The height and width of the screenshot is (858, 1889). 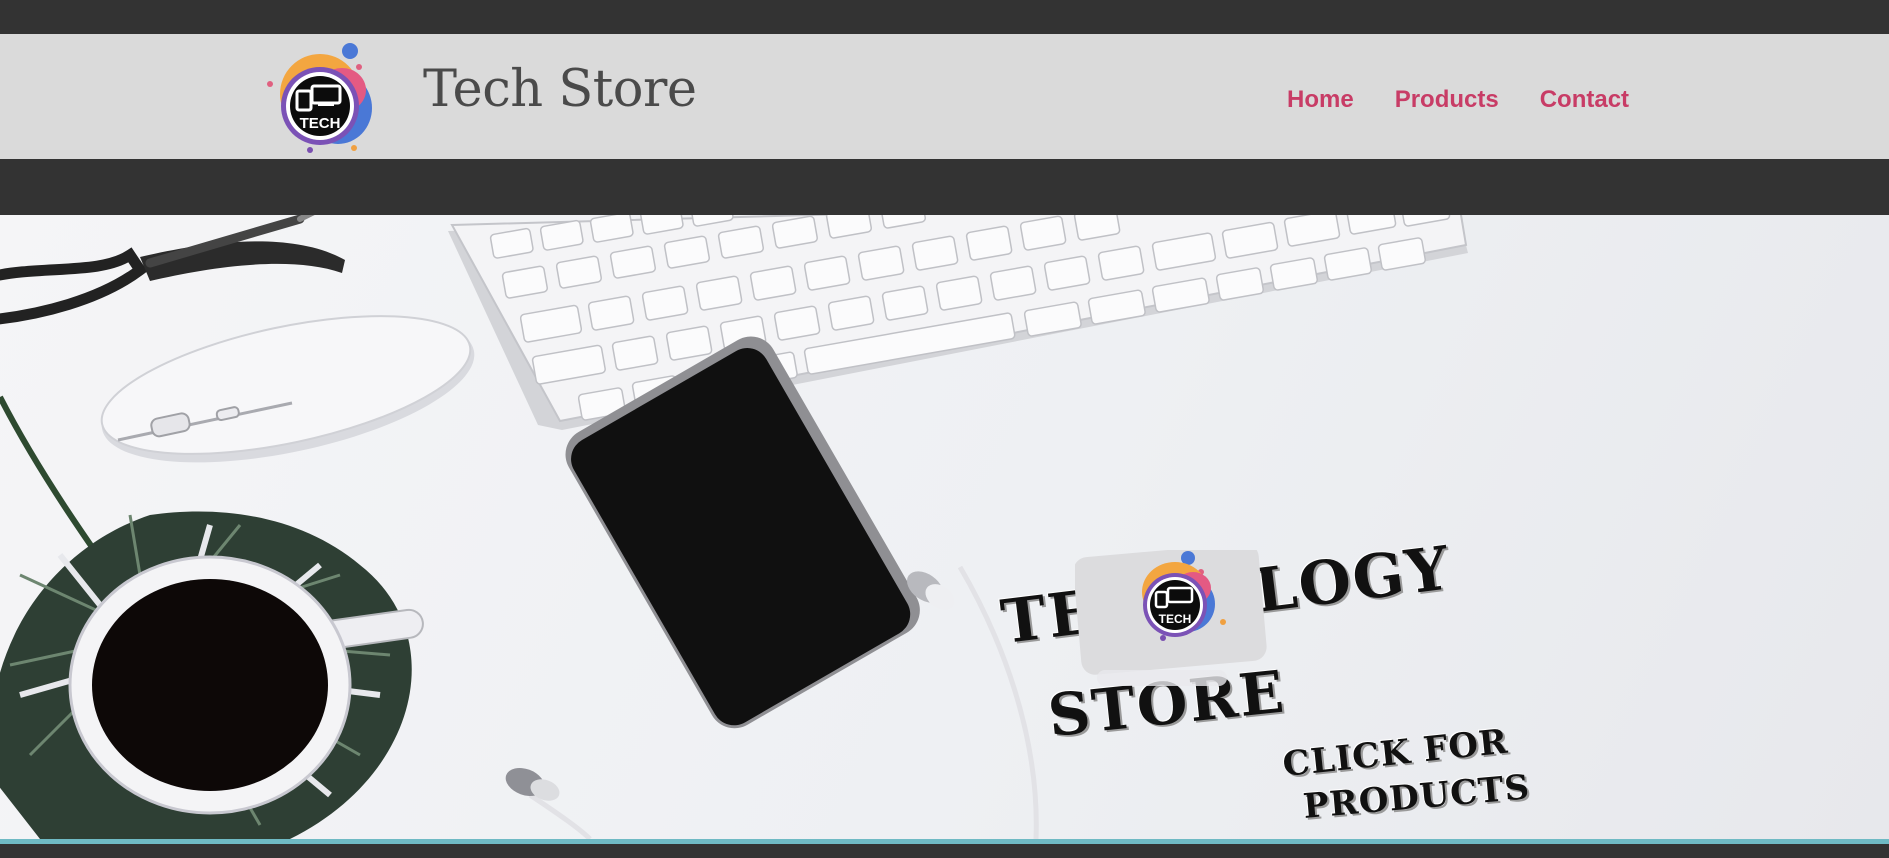 What do you see at coordinates (944, 96) in the screenshot?
I see `site-header: TECH Tech Store Home Products Contact` at bounding box center [944, 96].